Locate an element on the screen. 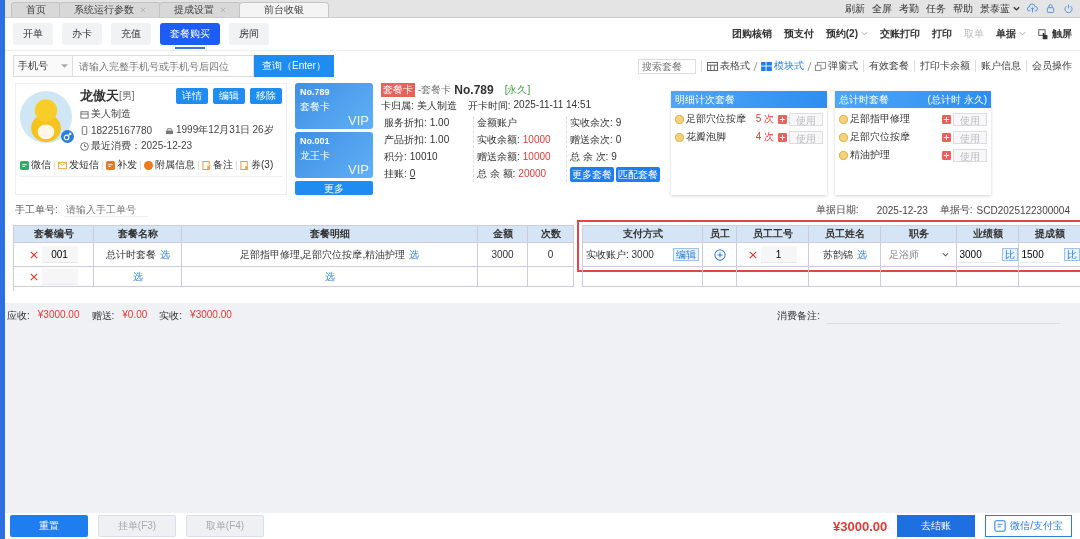  top-link: 全屏 is located at coordinates (882, 8).